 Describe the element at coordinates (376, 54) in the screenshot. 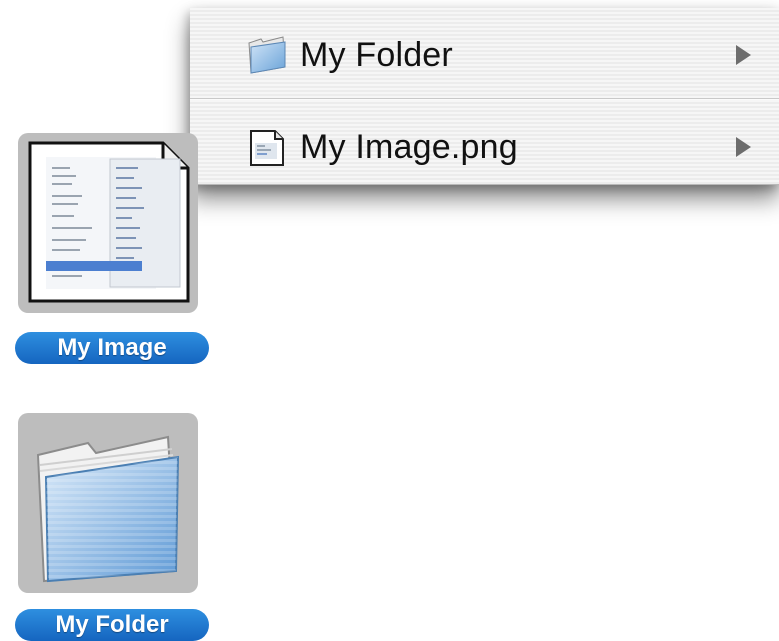

I see `menu-item-label: My Folder` at that location.